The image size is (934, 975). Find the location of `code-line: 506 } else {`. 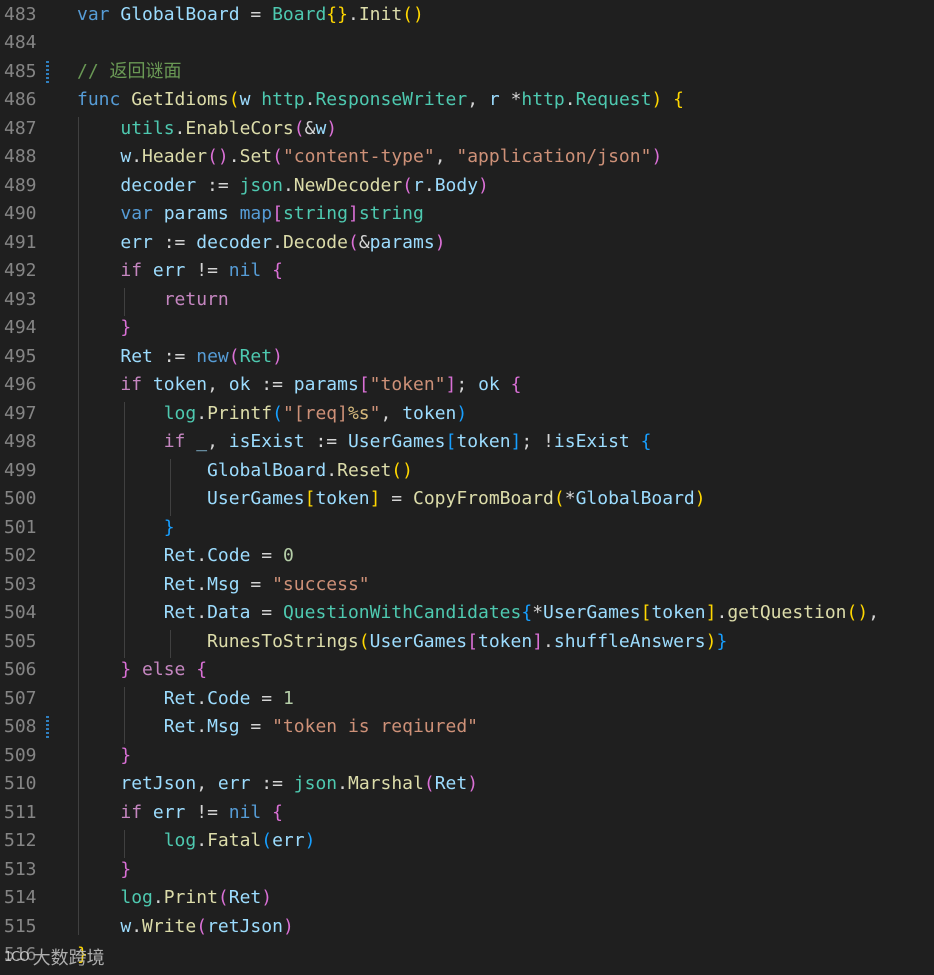

code-line: 506 } else { is located at coordinates (467, 670).